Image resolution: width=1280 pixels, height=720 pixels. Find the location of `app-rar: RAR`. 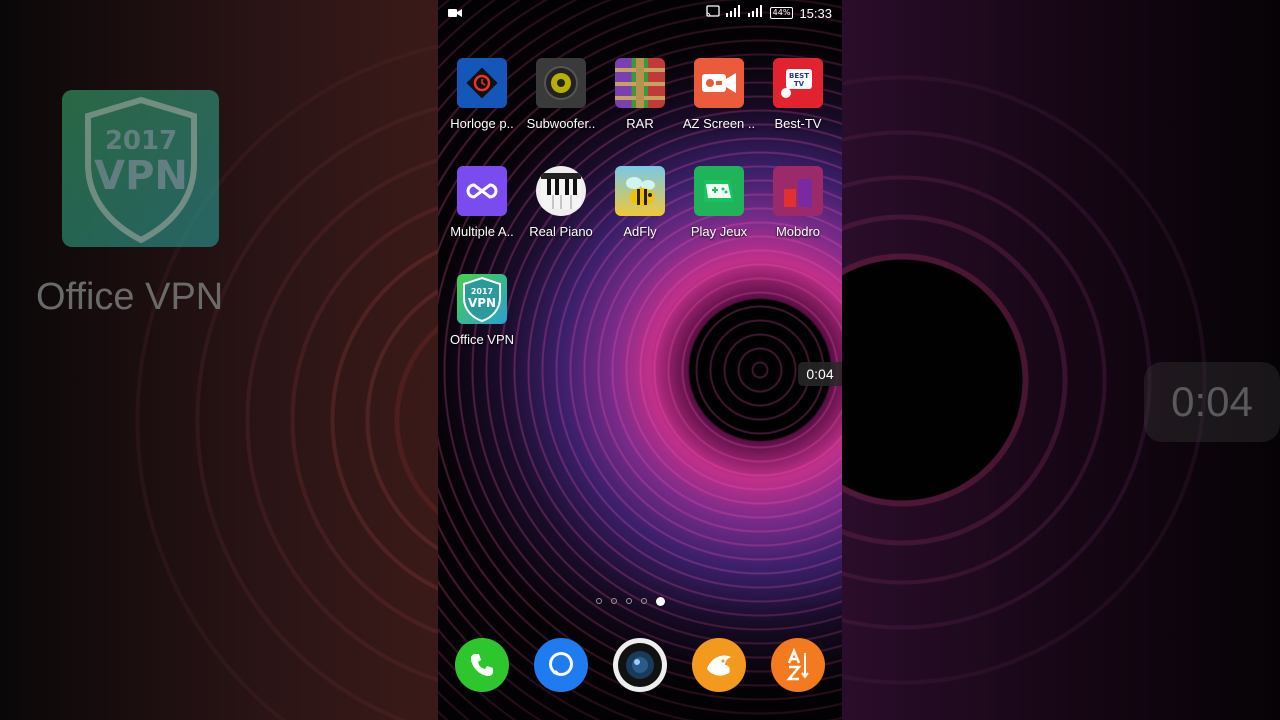

app-rar: RAR is located at coordinates (640, 94).